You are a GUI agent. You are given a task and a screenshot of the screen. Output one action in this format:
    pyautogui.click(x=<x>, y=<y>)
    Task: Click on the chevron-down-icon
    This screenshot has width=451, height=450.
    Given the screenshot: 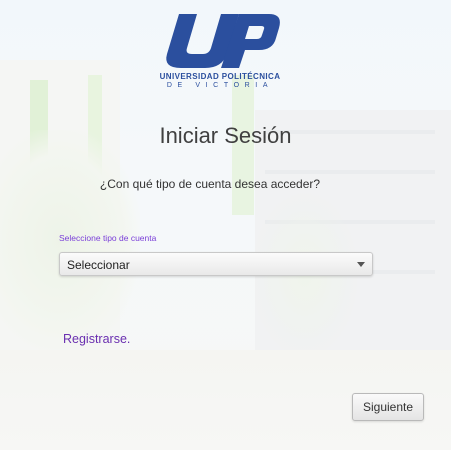 What is the action you would take?
    pyautogui.click(x=361, y=264)
    